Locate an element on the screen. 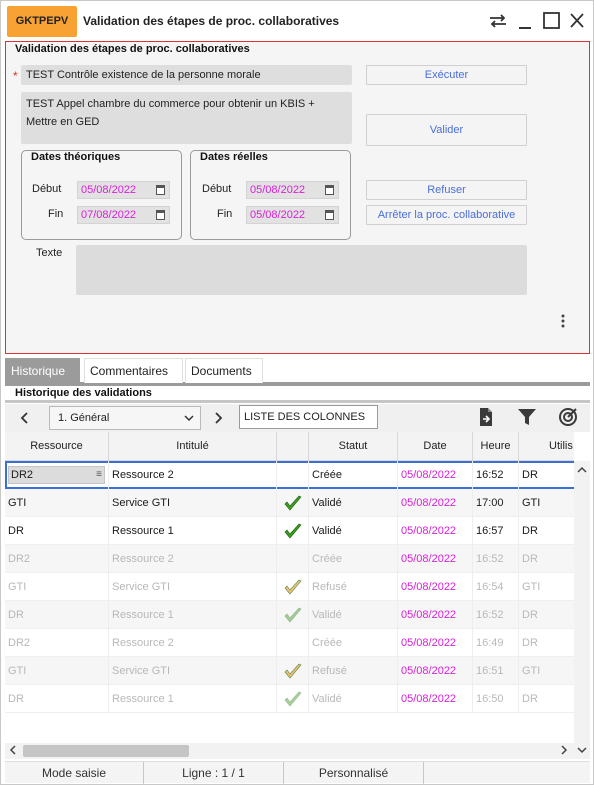 This screenshot has height=785, width=594. close-icon is located at coordinates (577, 21).